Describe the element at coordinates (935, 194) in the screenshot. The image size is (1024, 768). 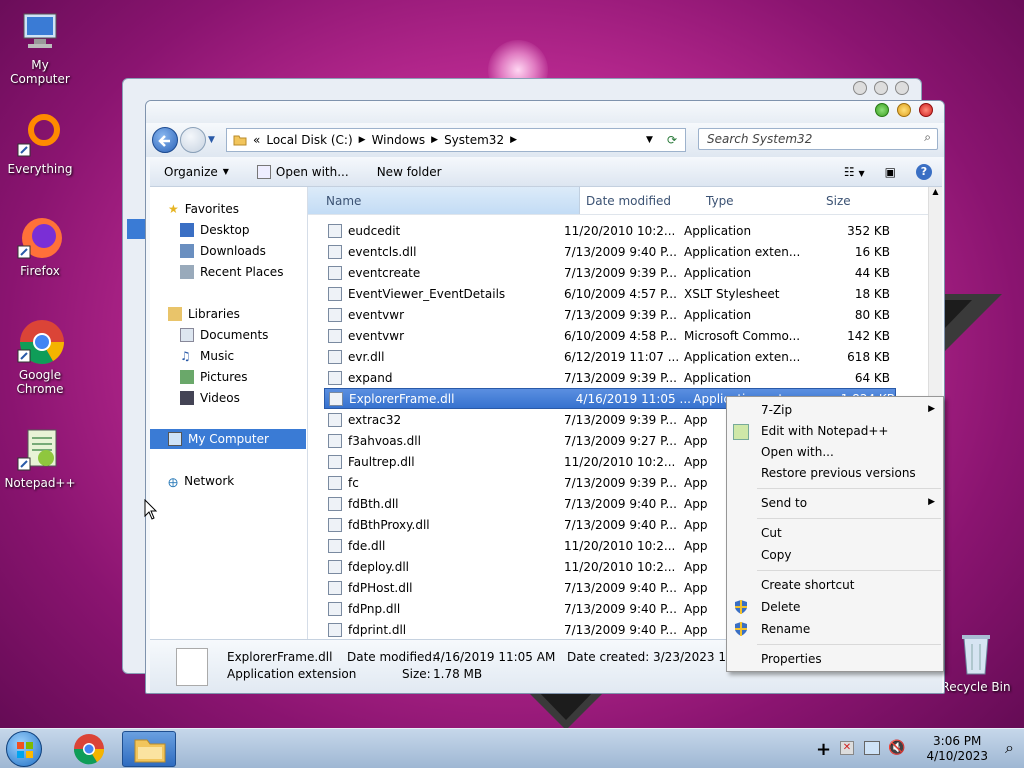
I see `scroll-up-icon: ▲` at that location.